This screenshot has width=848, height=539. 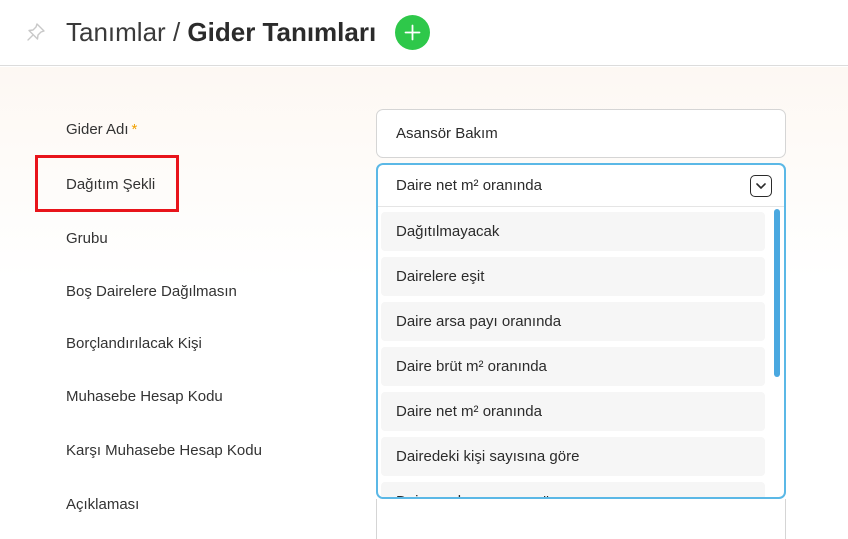 What do you see at coordinates (134, 343) in the screenshot?
I see `debtor-label: Borçlandırılacak Kişi` at bounding box center [134, 343].